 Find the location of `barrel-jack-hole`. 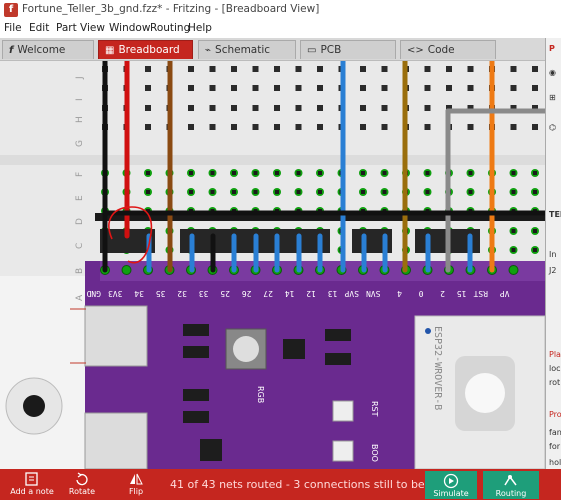

barrel-jack-hole is located at coordinates (34, 406).